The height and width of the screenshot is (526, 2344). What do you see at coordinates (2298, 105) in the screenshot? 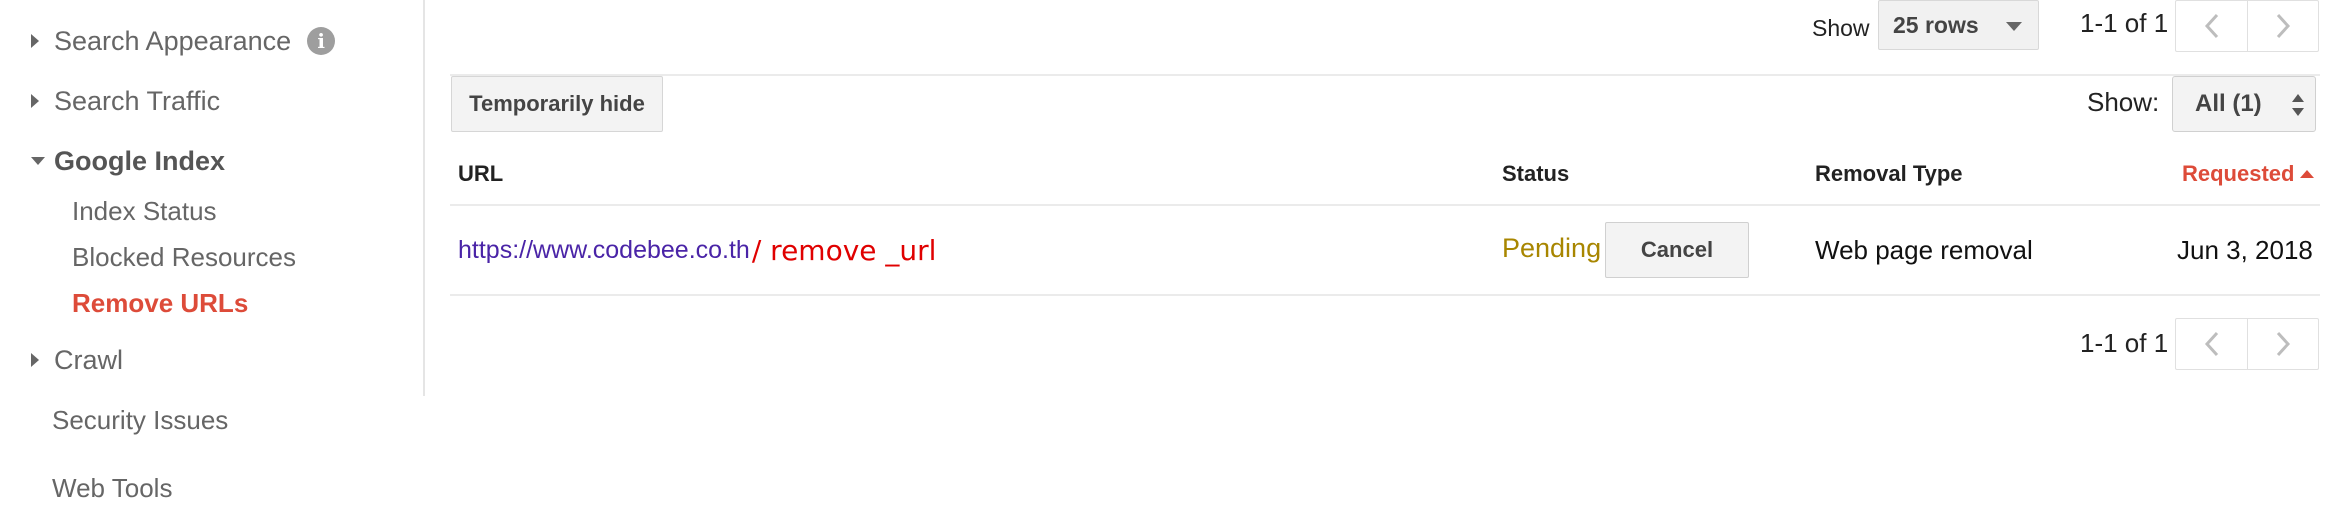
I see `sort-updown-icon` at bounding box center [2298, 105].